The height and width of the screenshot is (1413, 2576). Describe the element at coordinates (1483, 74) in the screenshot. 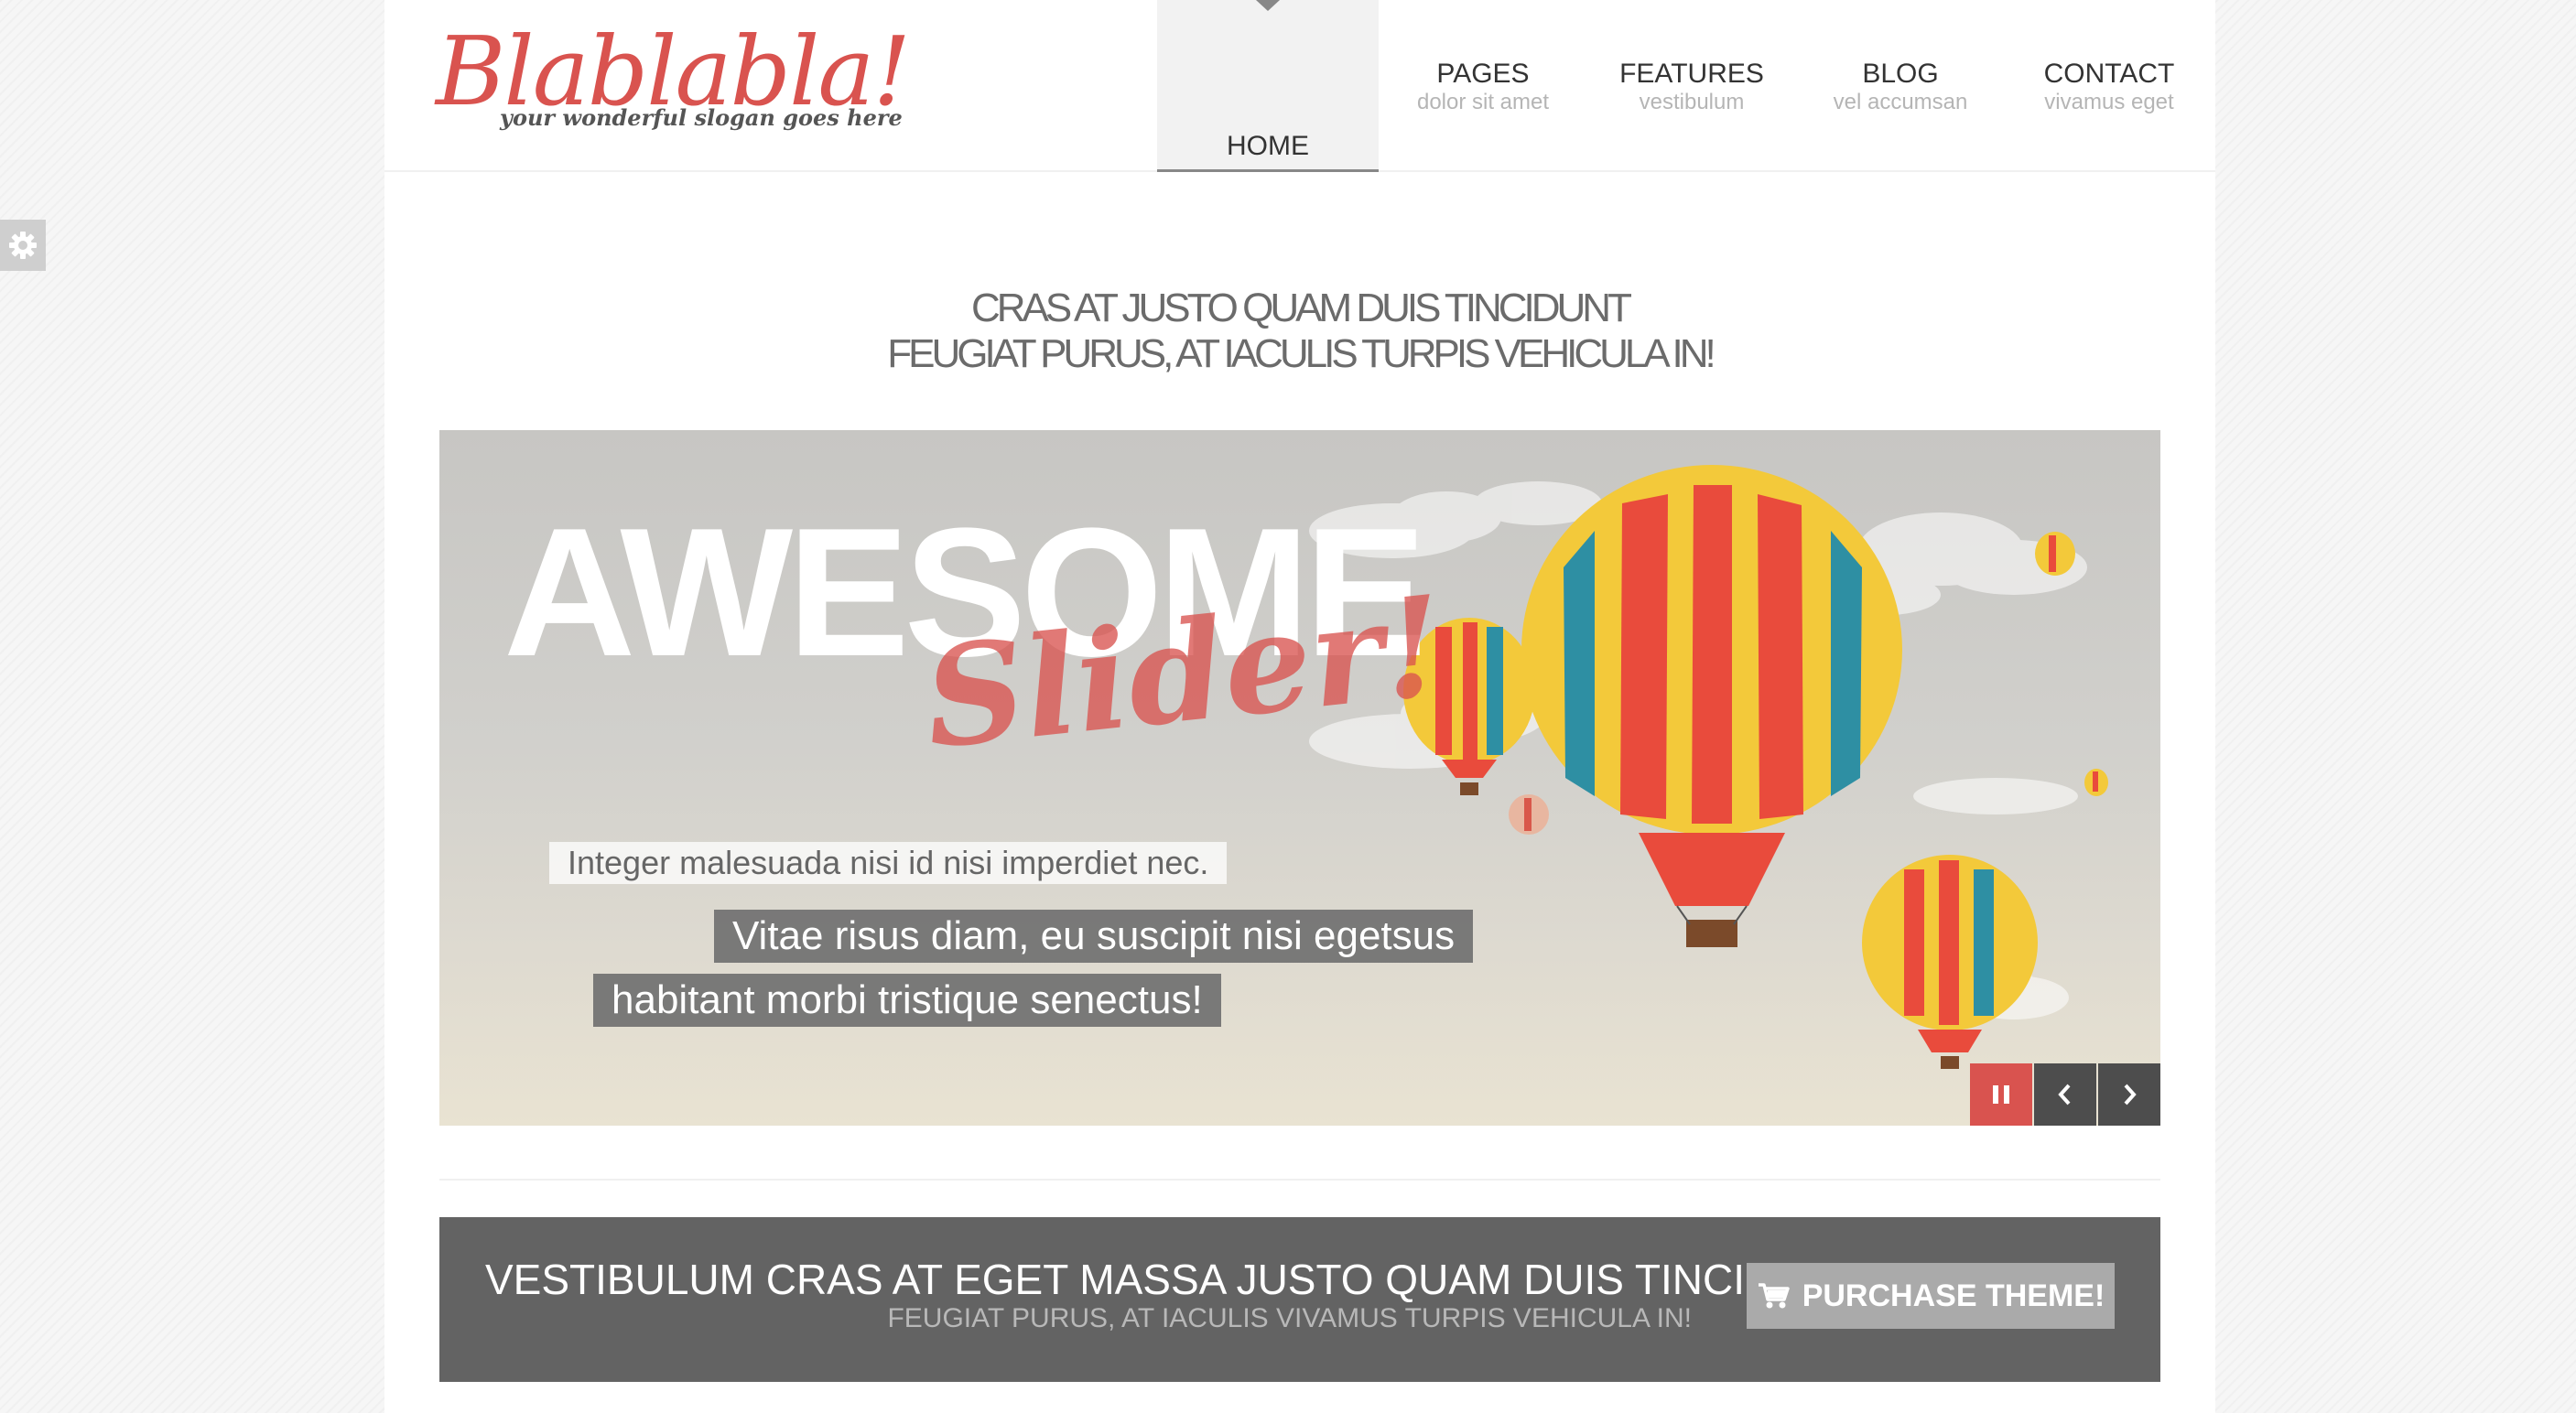

I see `nav-label: PAGES` at that location.